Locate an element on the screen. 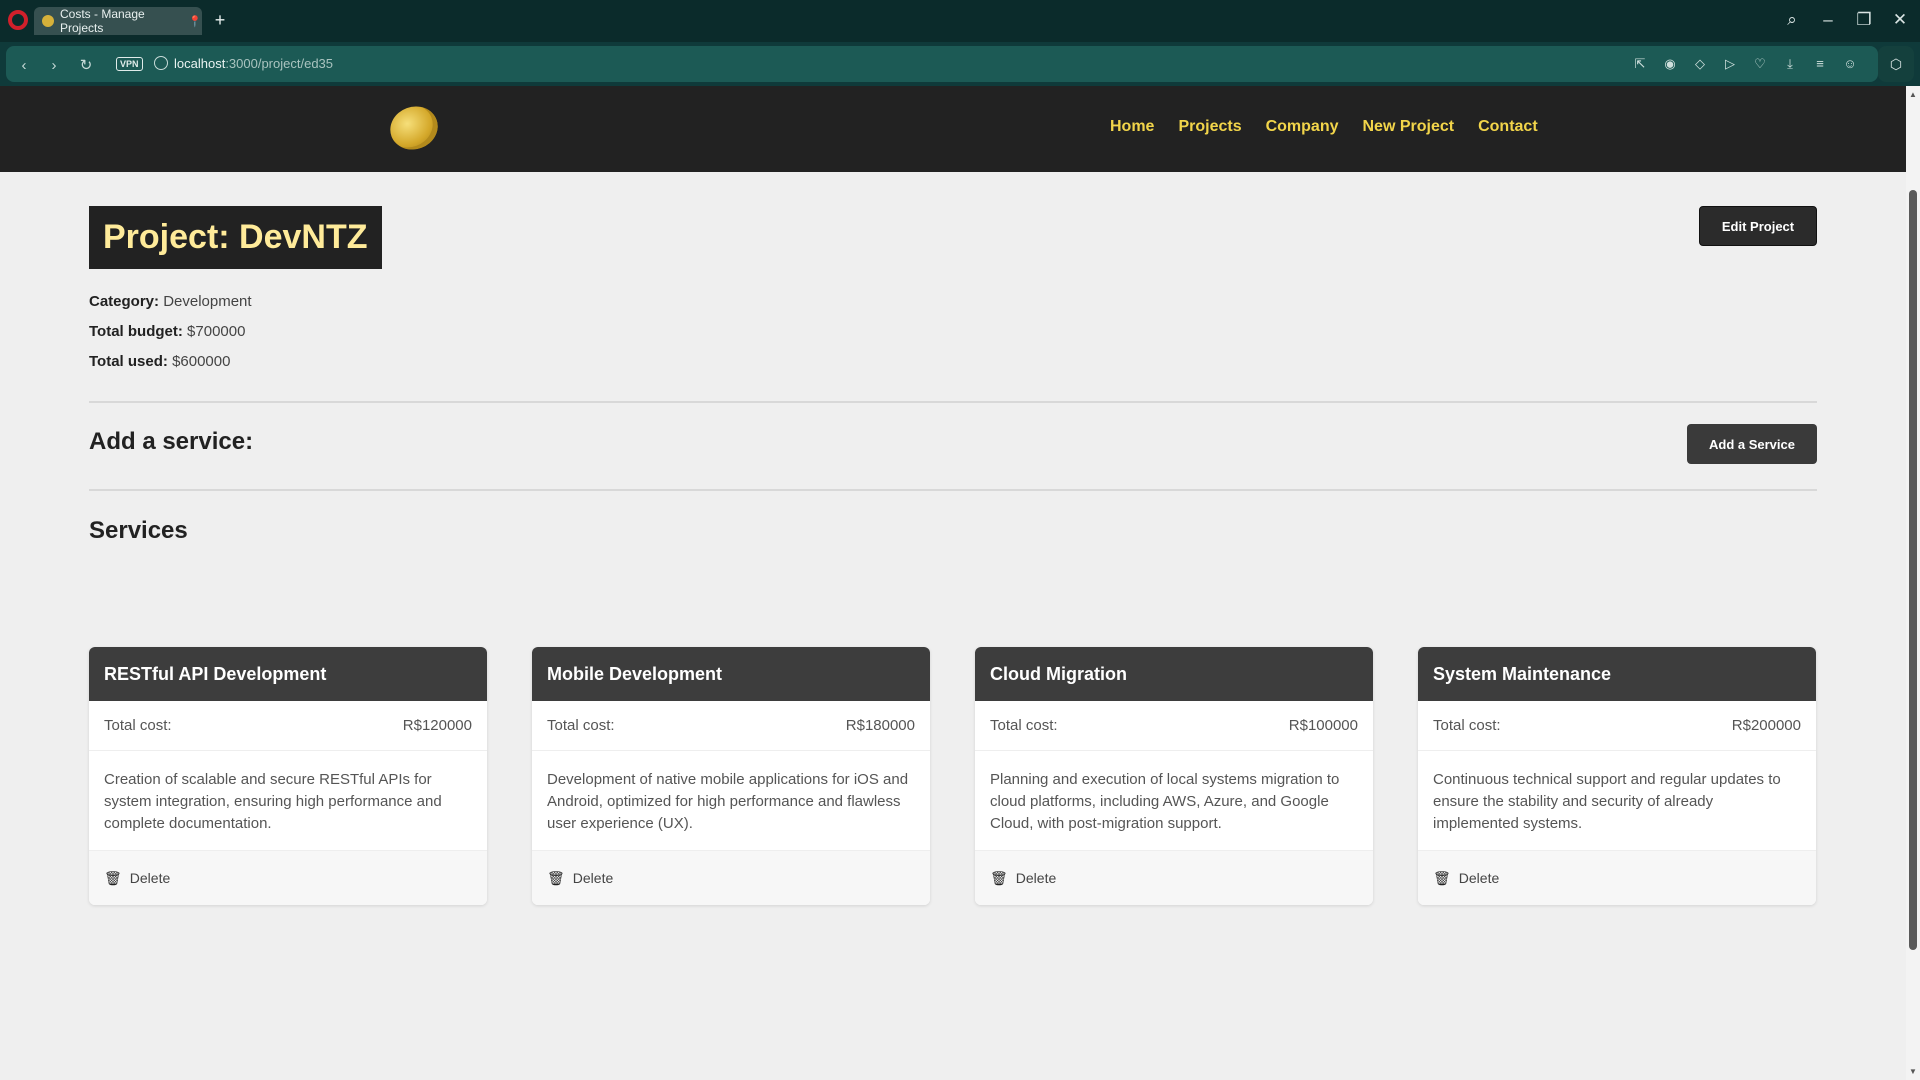 The width and height of the screenshot is (1920, 1080). scroll-thumb is located at coordinates (1913, 570).